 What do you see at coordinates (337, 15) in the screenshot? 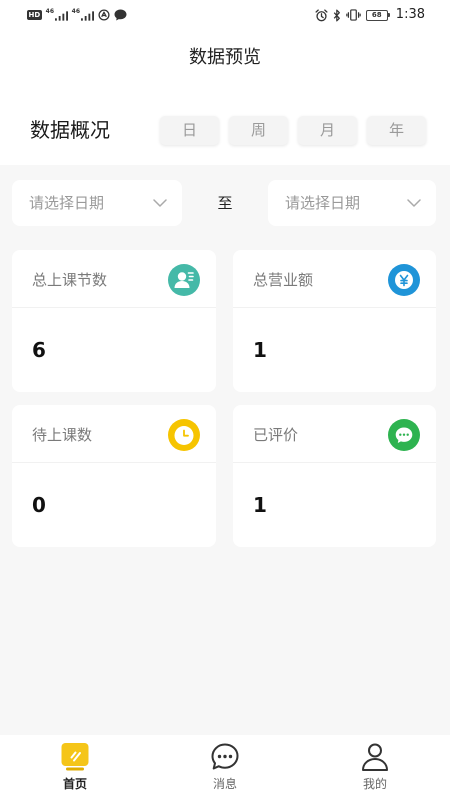
I see `bluetooth-icon` at bounding box center [337, 15].